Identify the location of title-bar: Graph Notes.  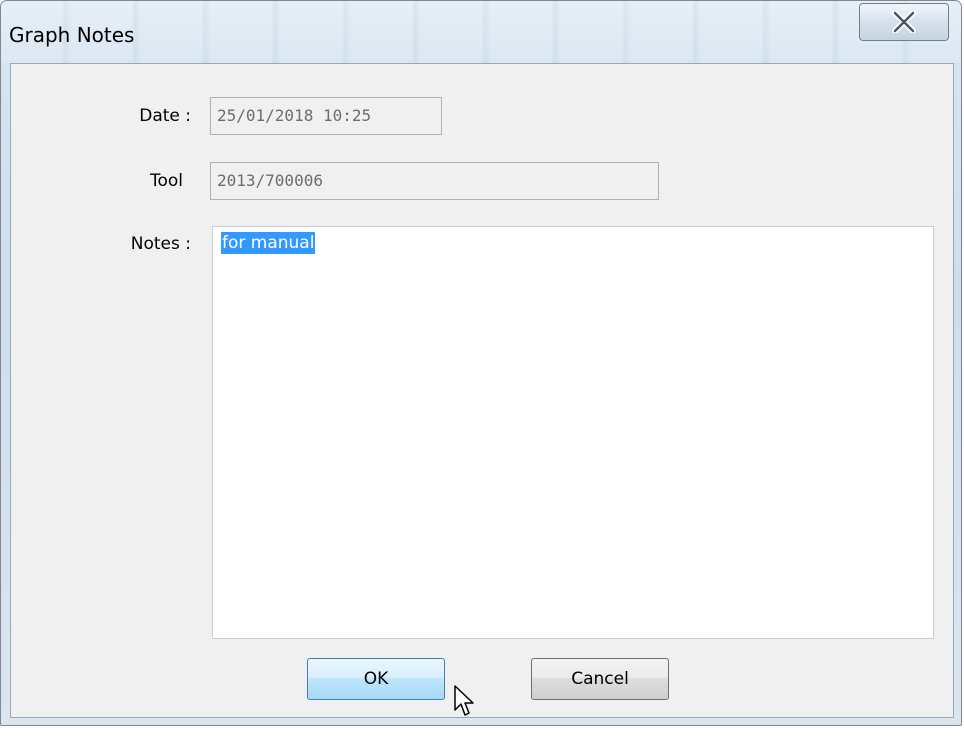
(481, 32).